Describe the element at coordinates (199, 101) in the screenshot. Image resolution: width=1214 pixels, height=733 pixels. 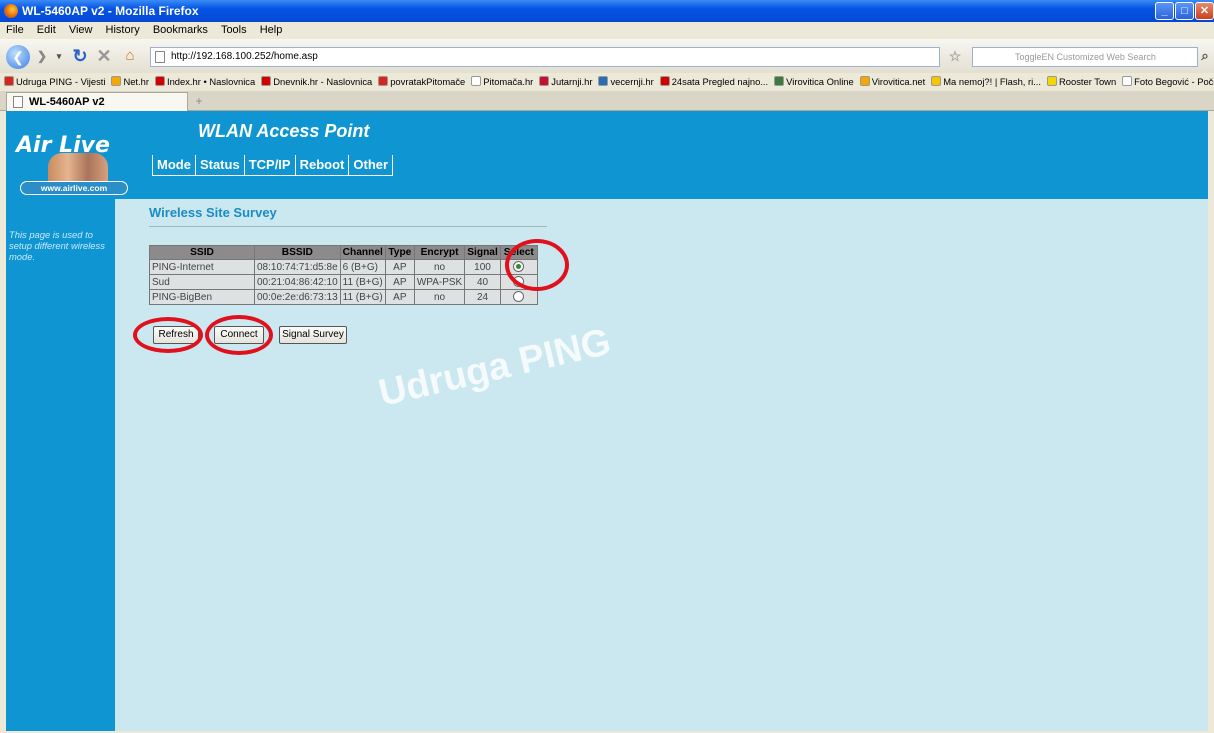
I see `new-tab-button: +` at that location.